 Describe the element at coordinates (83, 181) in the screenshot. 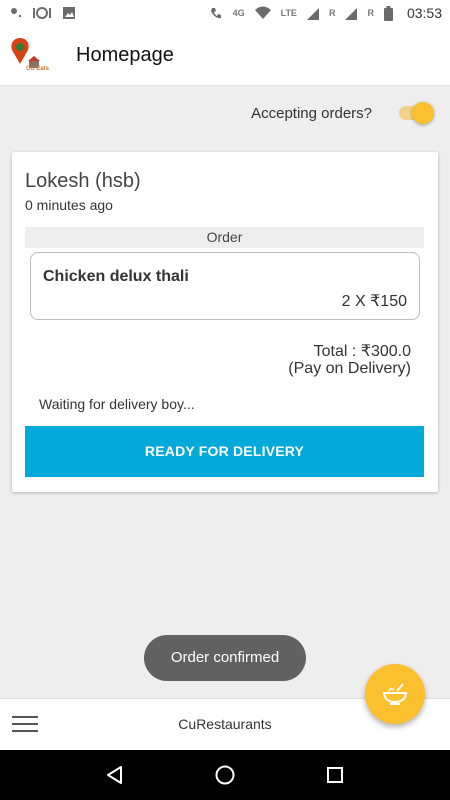

I see `customer-name: Lokesh (hsb)` at that location.